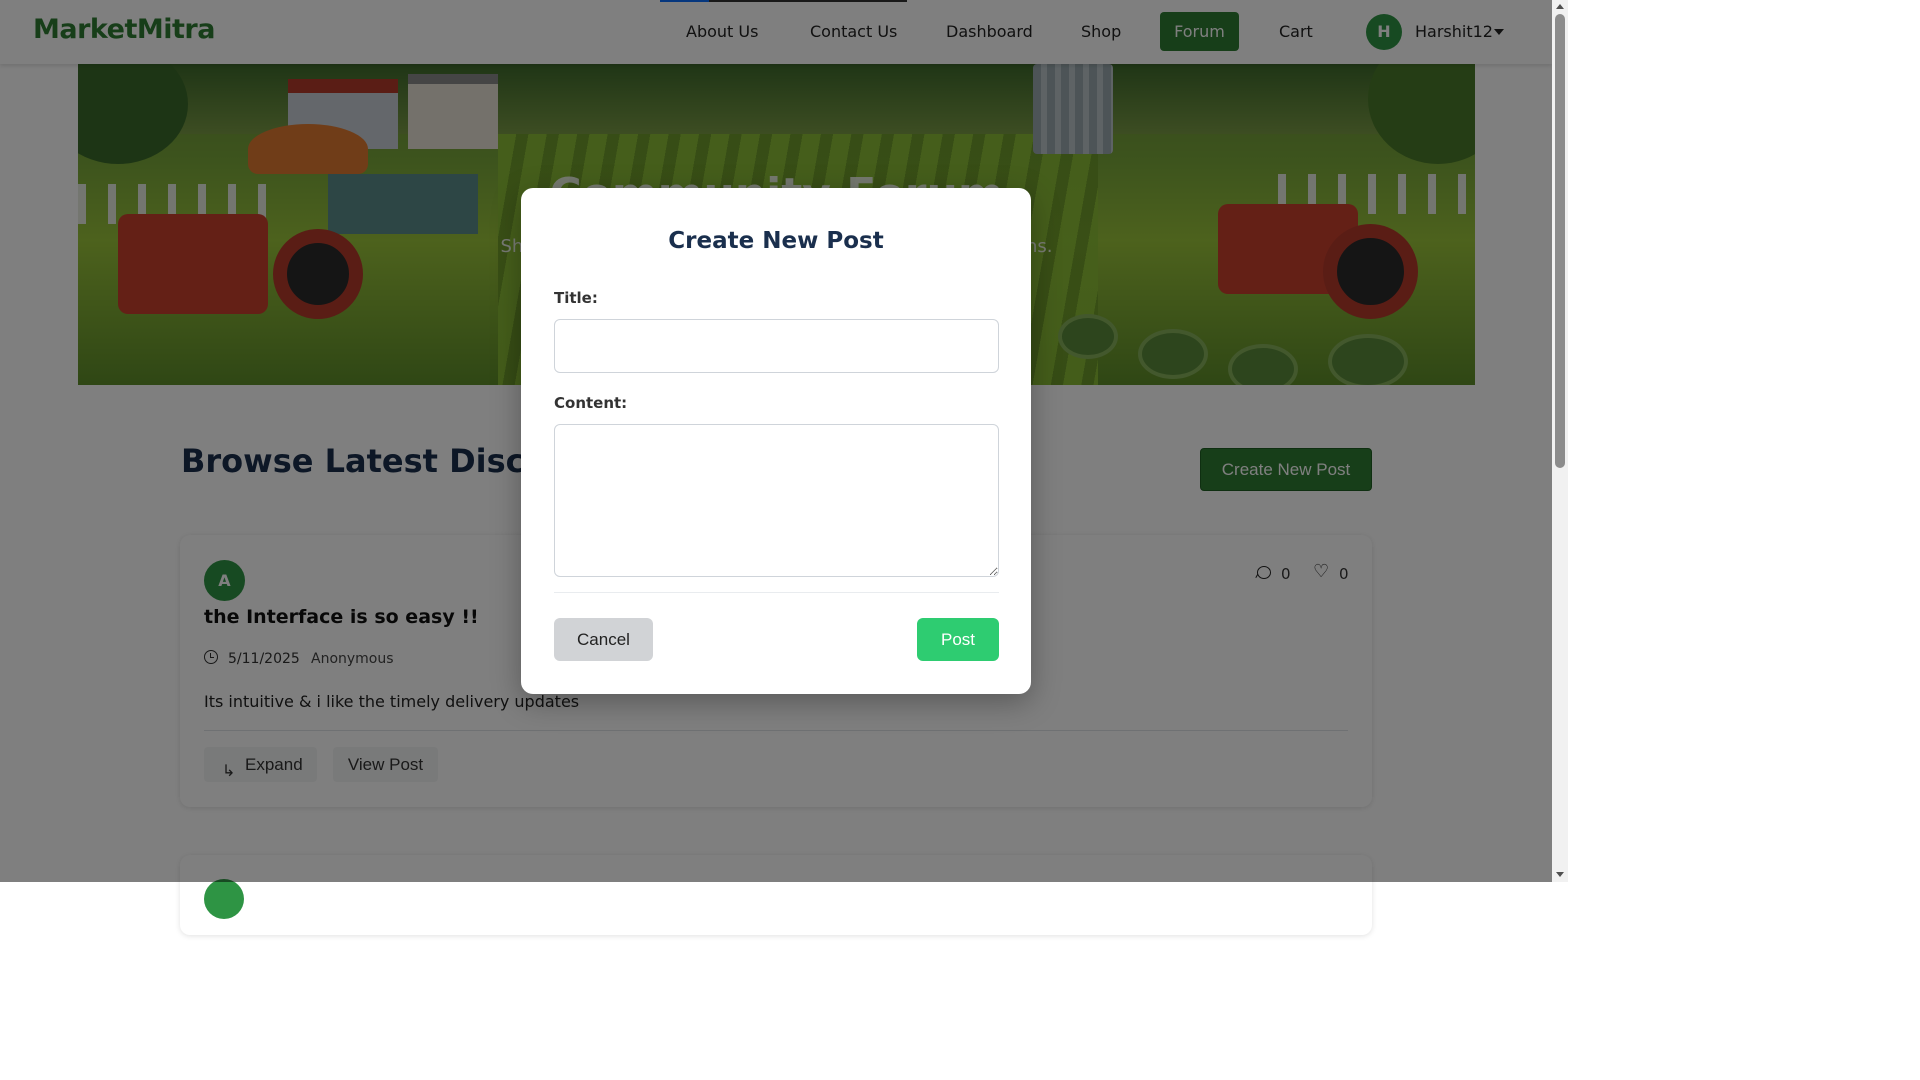  What do you see at coordinates (591, 403) in the screenshot?
I see `content-label: Content:` at bounding box center [591, 403].